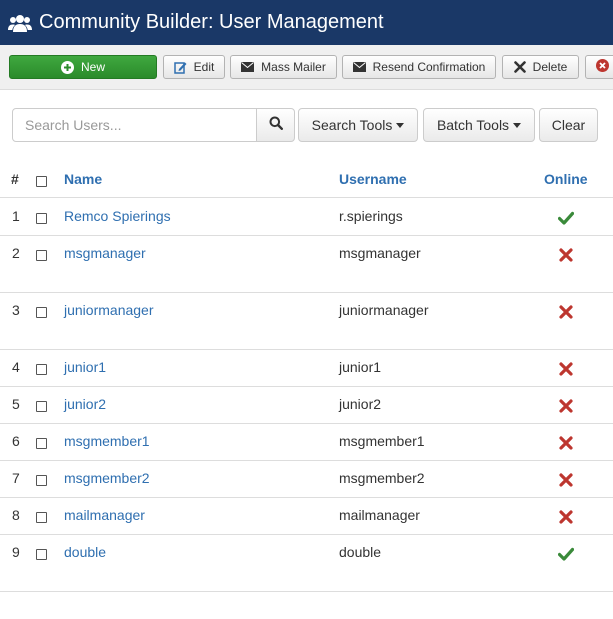  Describe the element at coordinates (306, 321) in the screenshot. I see `table-row: 3 juniormanager juniormanager` at that location.